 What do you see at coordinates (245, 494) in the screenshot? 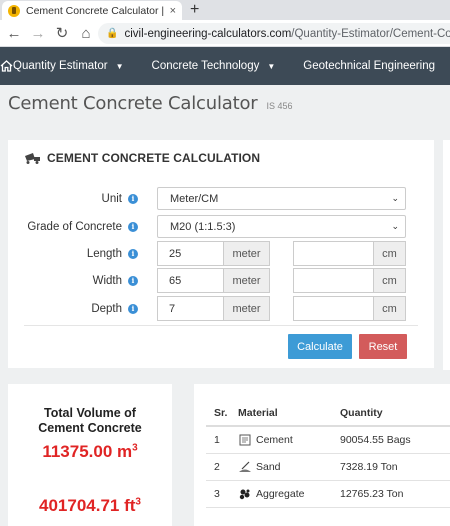
I see `aggregate-stones-icon` at bounding box center [245, 494].